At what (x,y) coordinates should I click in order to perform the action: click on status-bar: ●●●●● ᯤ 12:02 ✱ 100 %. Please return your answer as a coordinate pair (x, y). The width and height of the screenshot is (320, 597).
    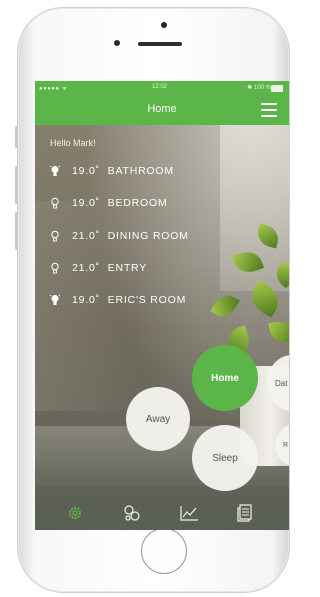
    Looking at the image, I should click on (162, 88).